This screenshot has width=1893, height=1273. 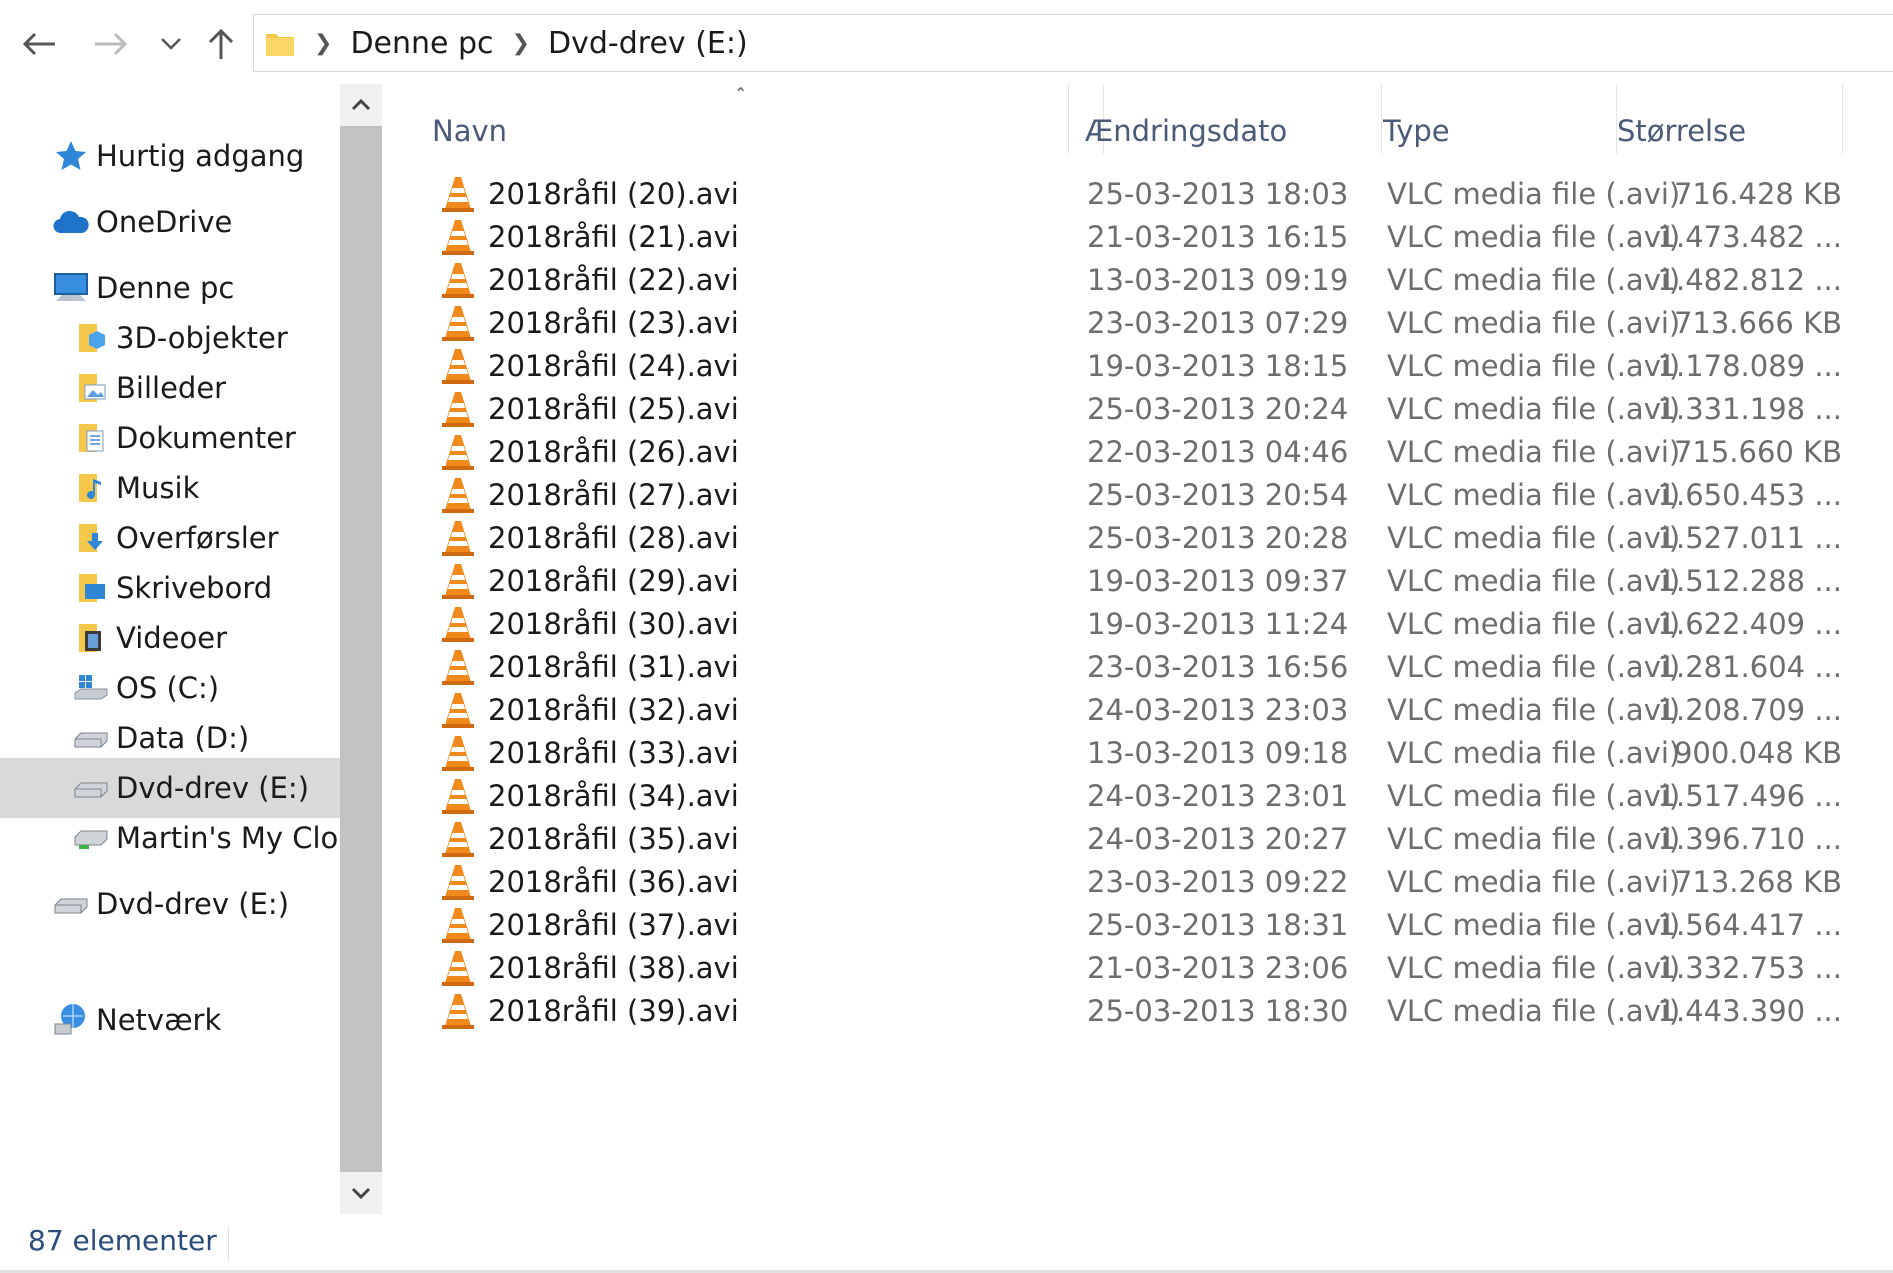 What do you see at coordinates (280, 45) in the screenshot?
I see `folder-icon` at bounding box center [280, 45].